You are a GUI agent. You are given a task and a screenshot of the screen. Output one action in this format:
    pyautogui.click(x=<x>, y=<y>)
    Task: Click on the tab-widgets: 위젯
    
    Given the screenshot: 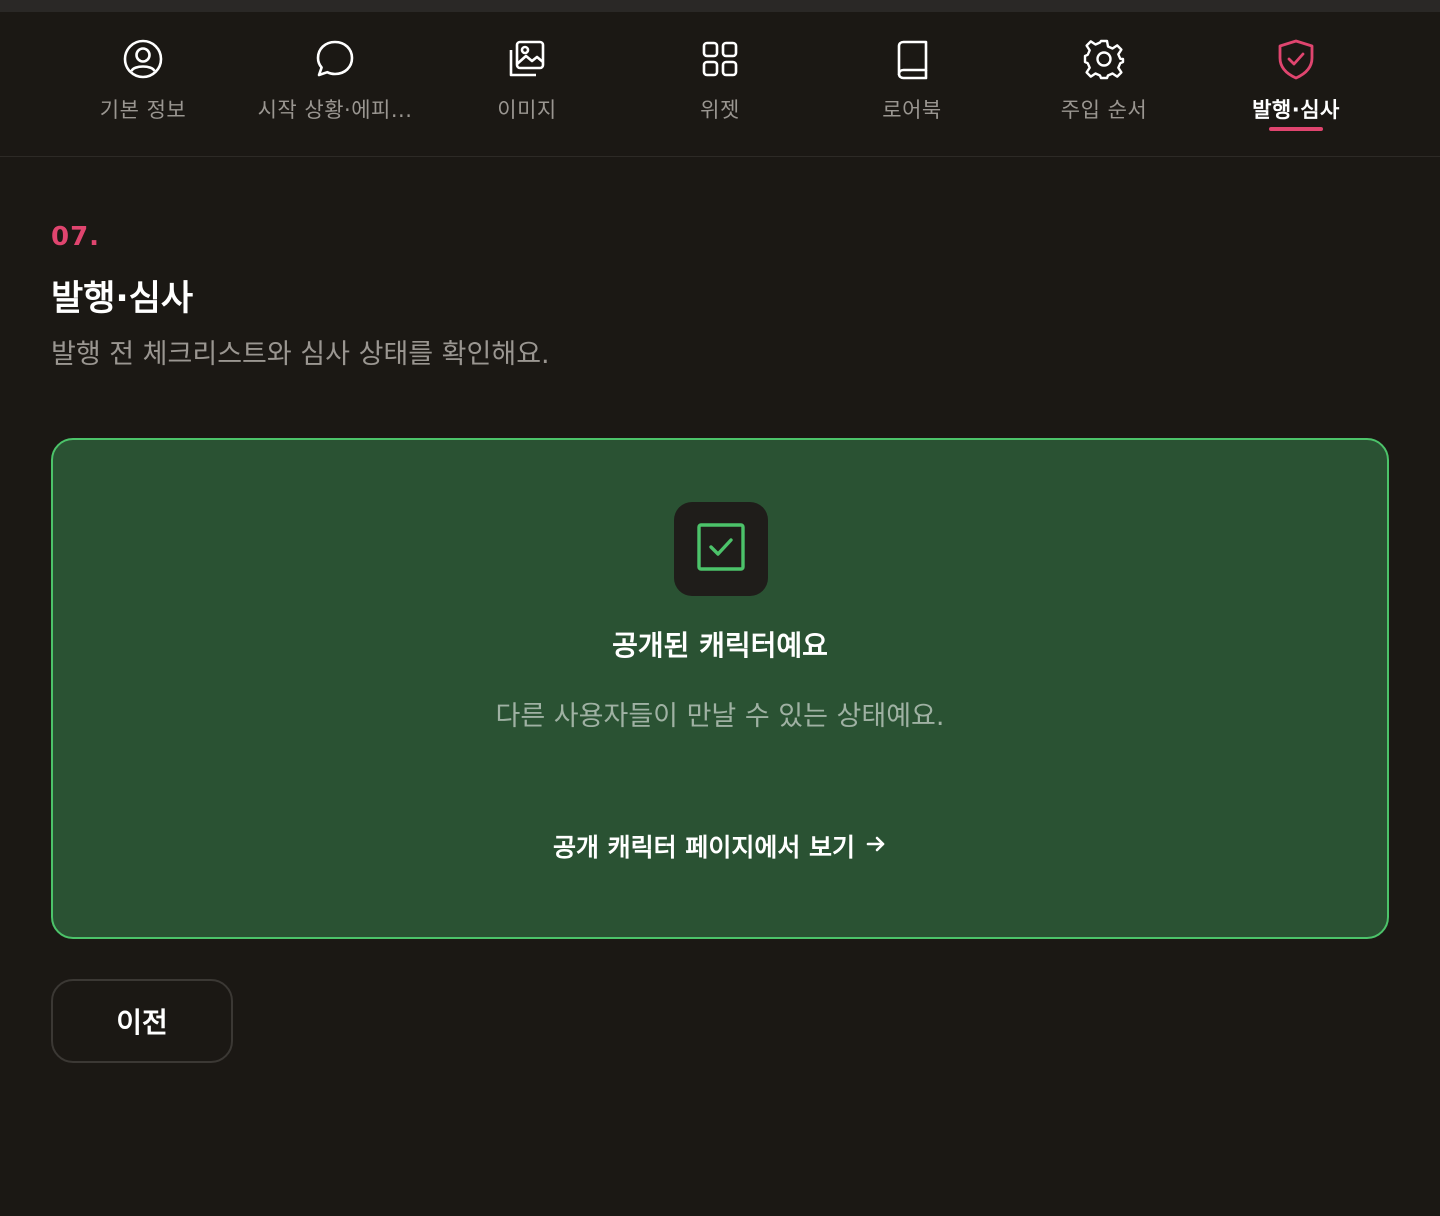 What is the action you would take?
    pyautogui.click(x=720, y=84)
    